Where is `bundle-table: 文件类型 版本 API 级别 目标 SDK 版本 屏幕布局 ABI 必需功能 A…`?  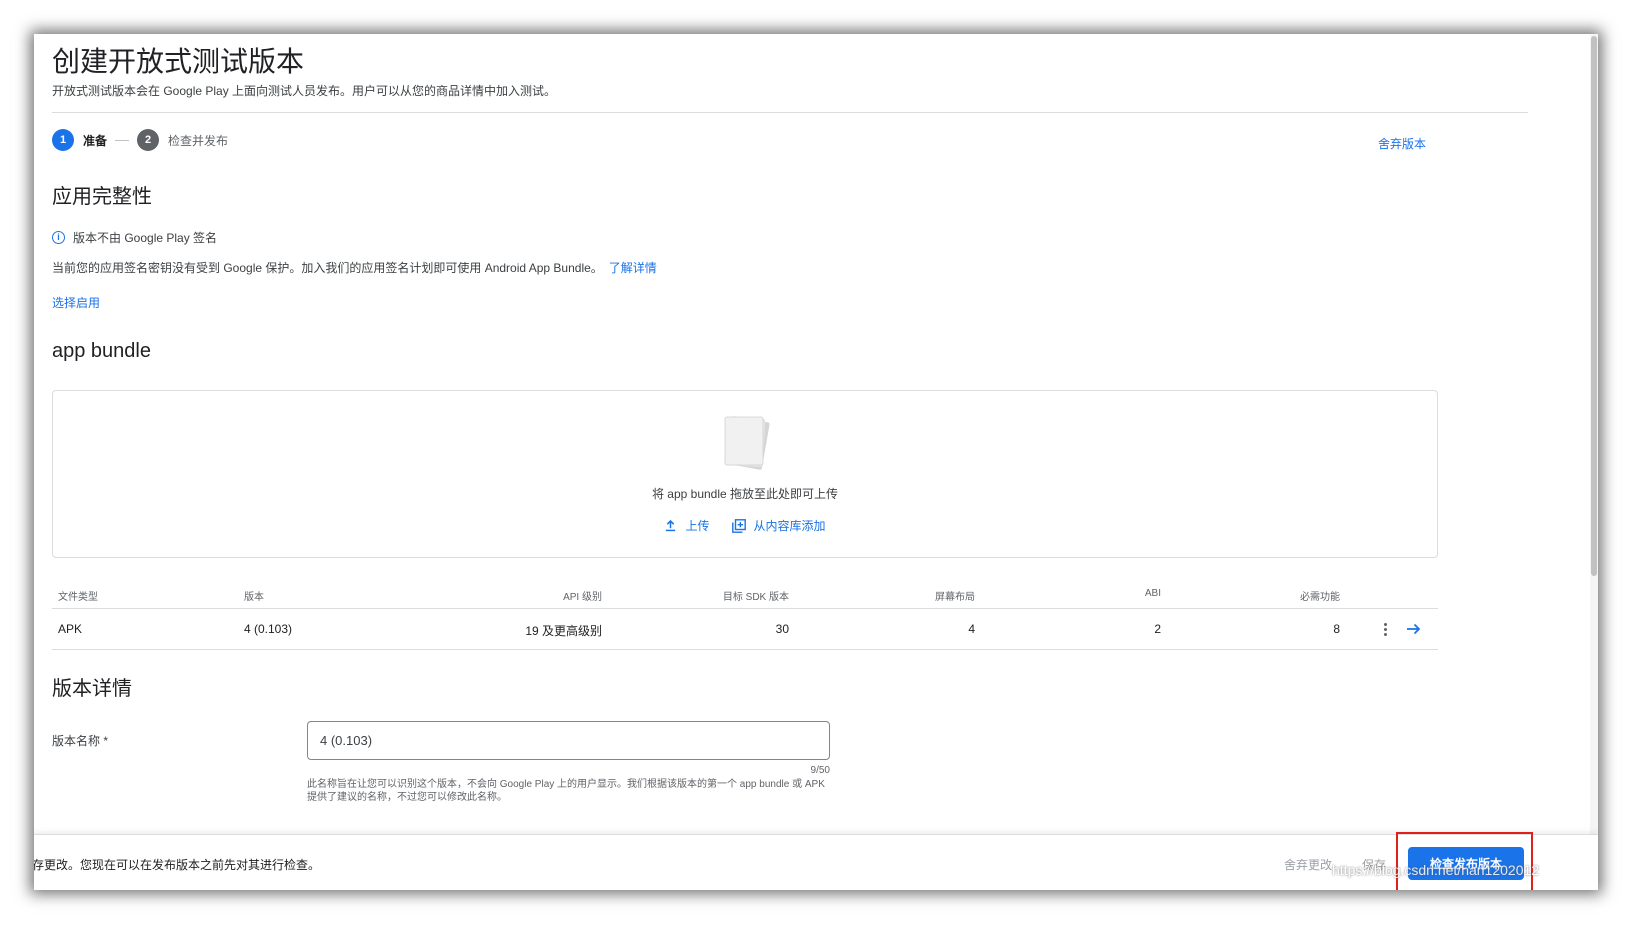
bundle-table: 文件类型 版本 API 级别 目标 SDK 版本 屏幕布局 ABI 必需功能 A… is located at coordinates (745, 614).